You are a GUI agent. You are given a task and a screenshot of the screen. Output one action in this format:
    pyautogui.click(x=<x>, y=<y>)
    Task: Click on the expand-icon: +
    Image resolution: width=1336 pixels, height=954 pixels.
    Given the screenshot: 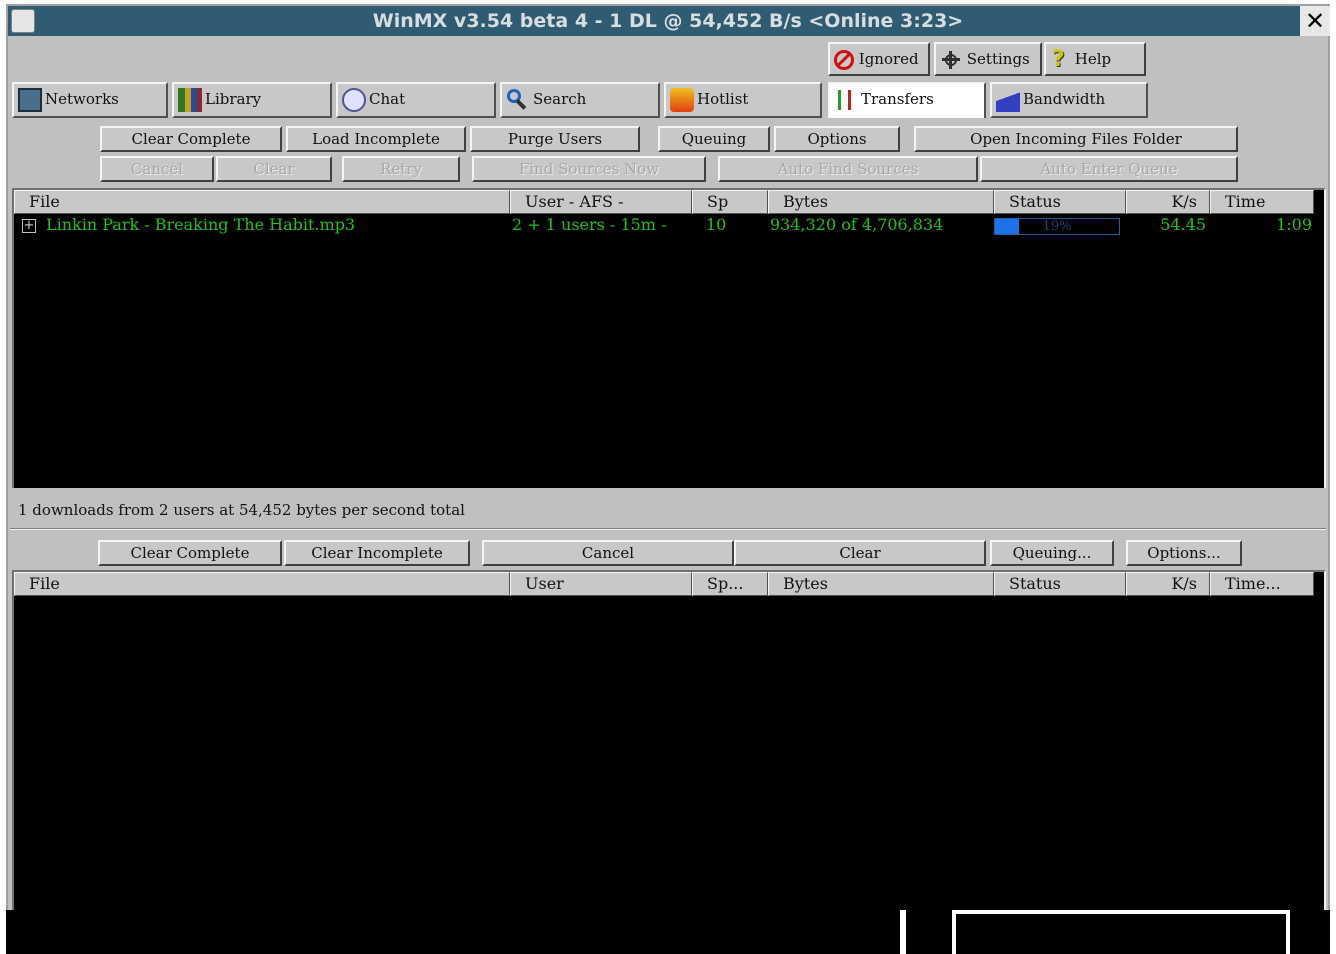 What is the action you would take?
    pyautogui.click(x=29, y=226)
    